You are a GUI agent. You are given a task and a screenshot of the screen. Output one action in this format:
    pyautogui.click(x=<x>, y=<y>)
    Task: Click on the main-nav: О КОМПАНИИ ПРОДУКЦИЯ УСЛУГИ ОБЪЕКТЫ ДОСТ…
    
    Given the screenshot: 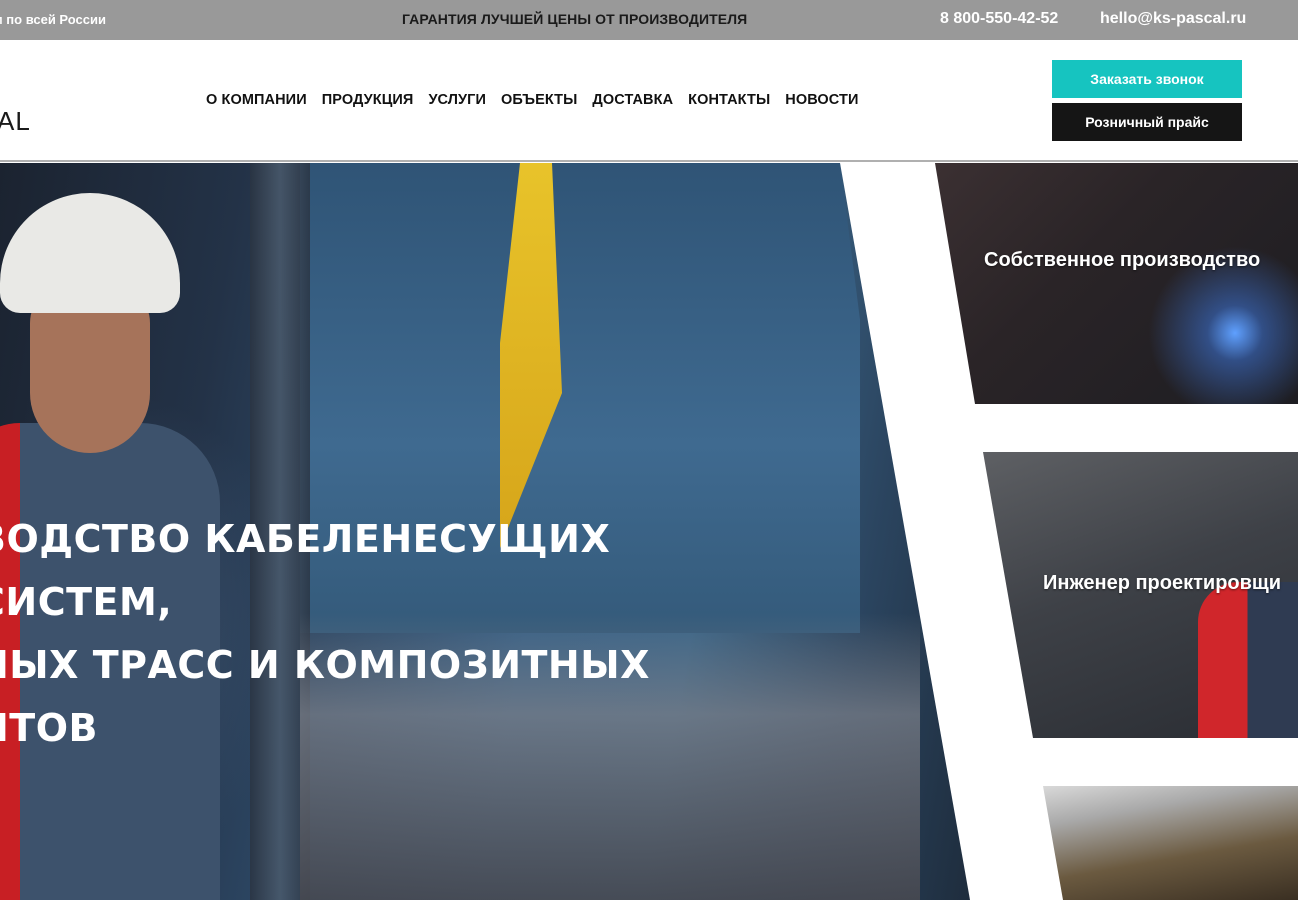 What is the action you would take?
    pyautogui.click(x=532, y=100)
    